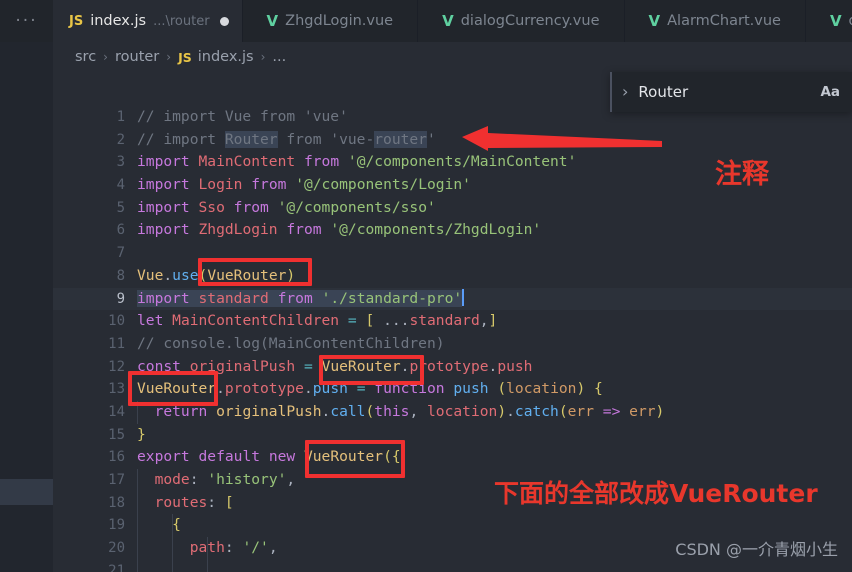 The image size is (852, 572). I want to click on annotation-bottom-label: 下面的全部改成VueRouter, so click(656, 493).